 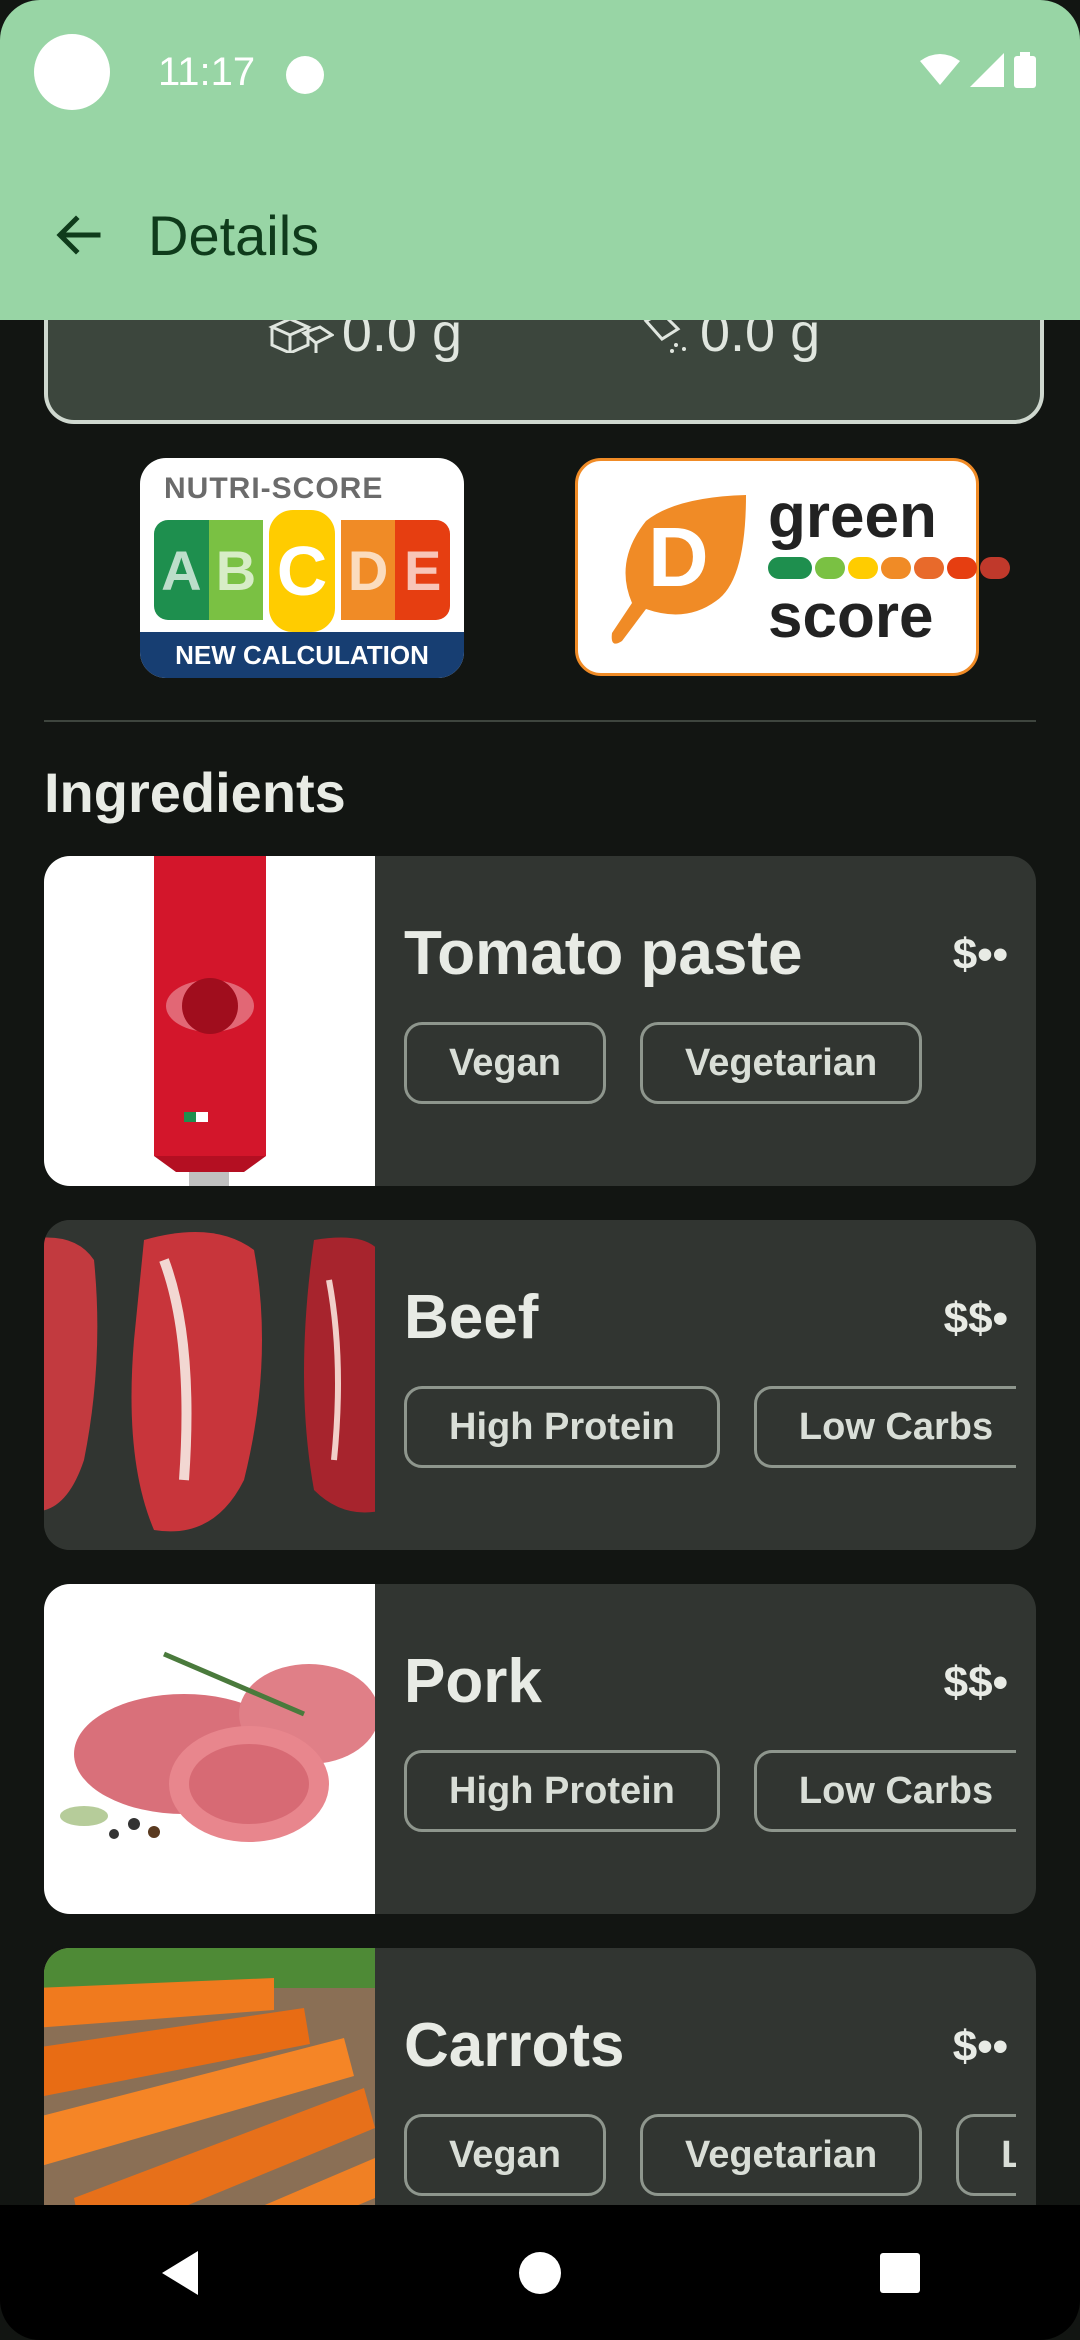 I want to click on nutri-score-footer: NEW CALCULATION, so click(x=302, y=655).